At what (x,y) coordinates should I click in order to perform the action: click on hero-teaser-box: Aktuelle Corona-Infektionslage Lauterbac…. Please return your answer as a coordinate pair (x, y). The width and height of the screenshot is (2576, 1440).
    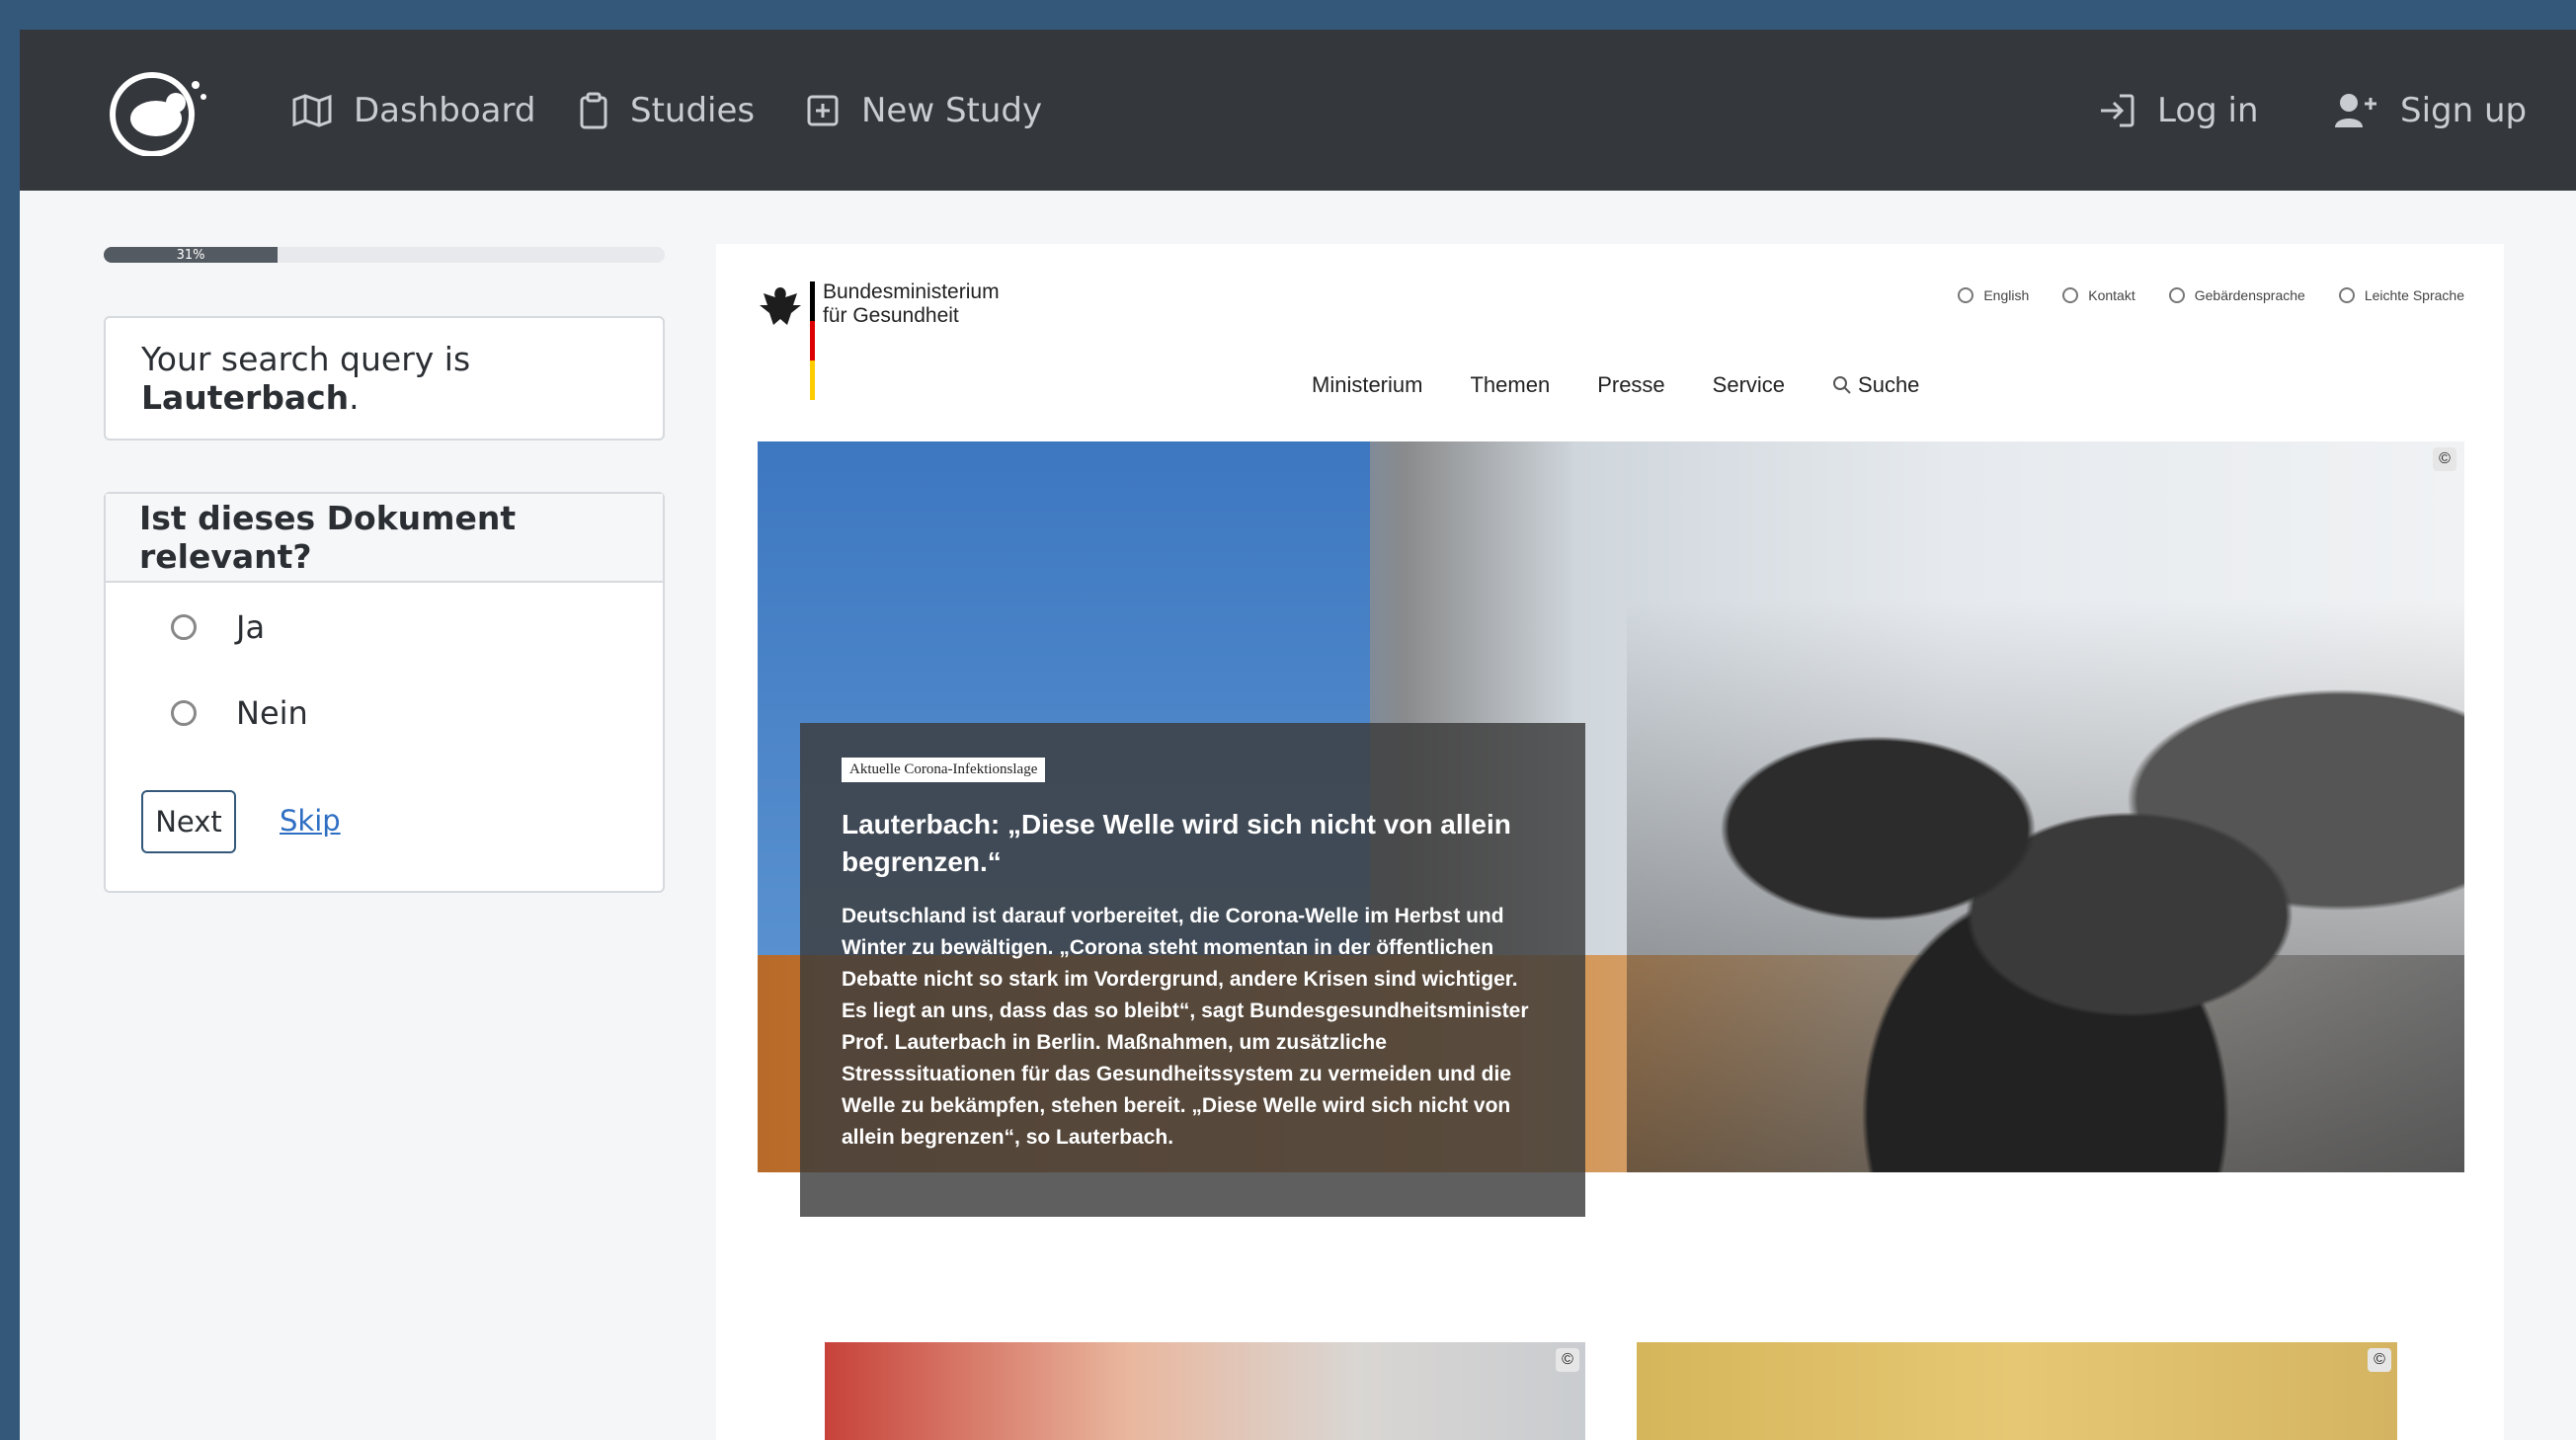
    Looking at the image, I should click on (1192, 970).